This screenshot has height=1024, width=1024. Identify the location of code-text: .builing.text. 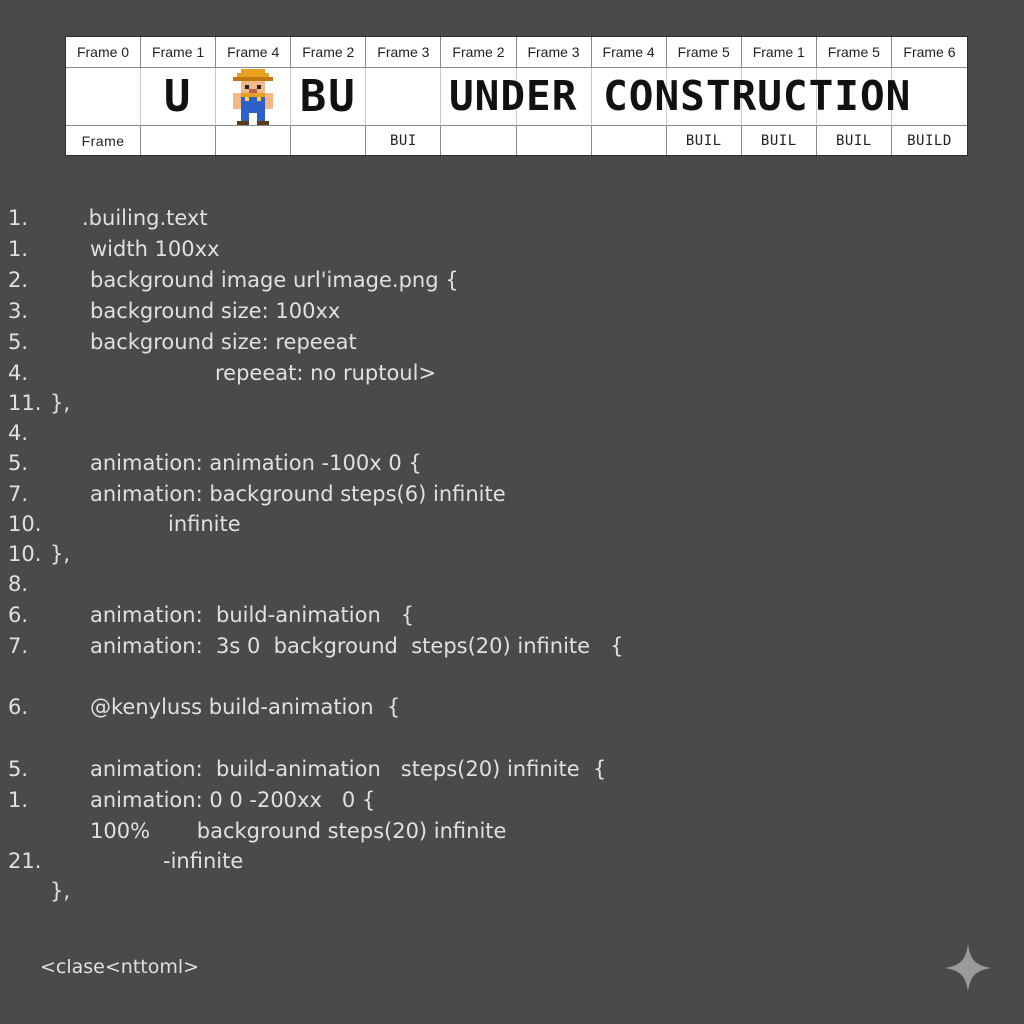
(145, 218).